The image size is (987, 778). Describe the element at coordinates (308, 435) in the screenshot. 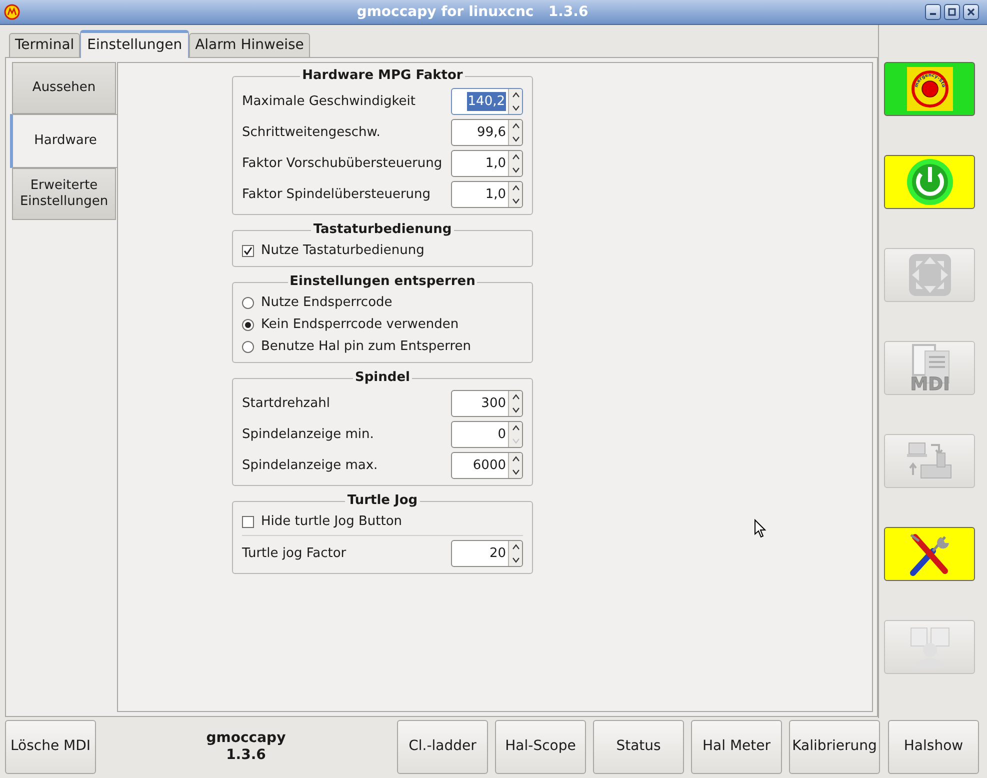

I see `field-label: Spindelanzeige min.` at that location.